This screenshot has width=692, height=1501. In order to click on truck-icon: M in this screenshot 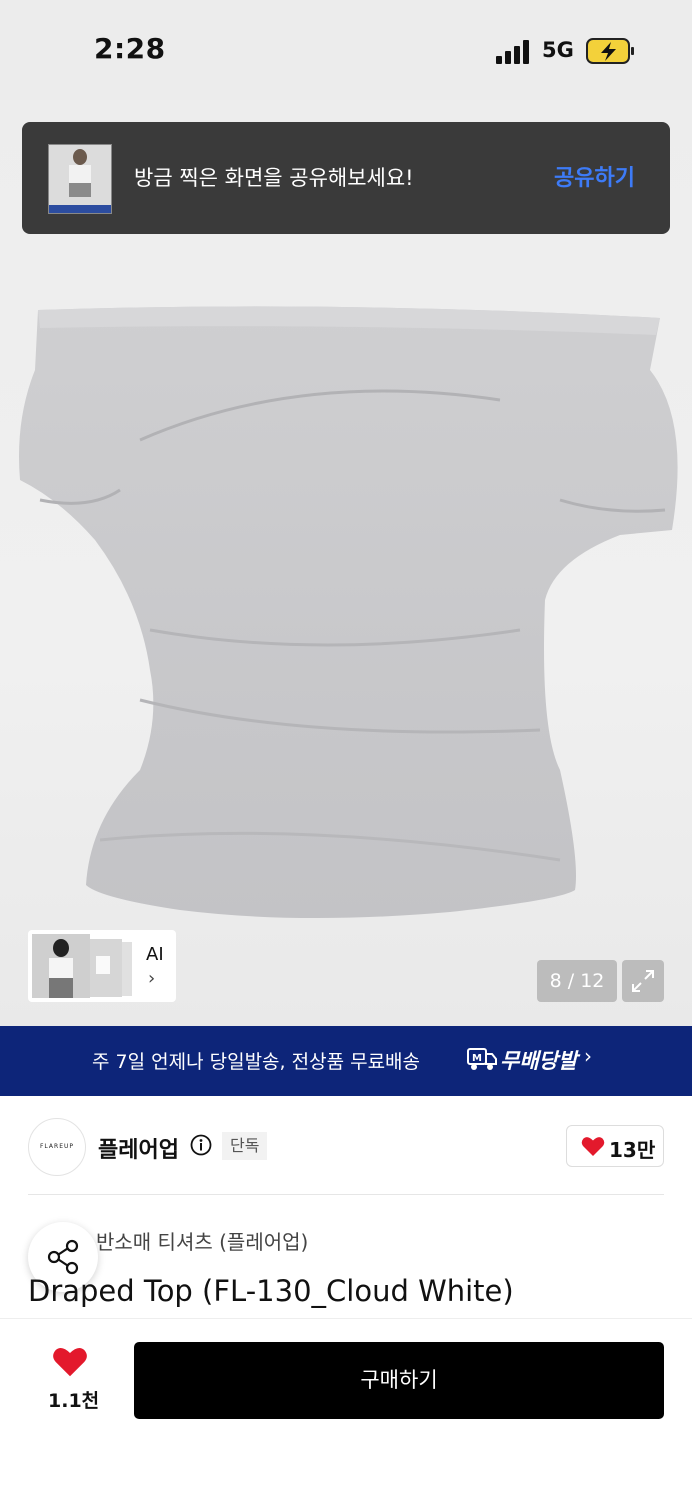, I will do `click(482, 1059)`.